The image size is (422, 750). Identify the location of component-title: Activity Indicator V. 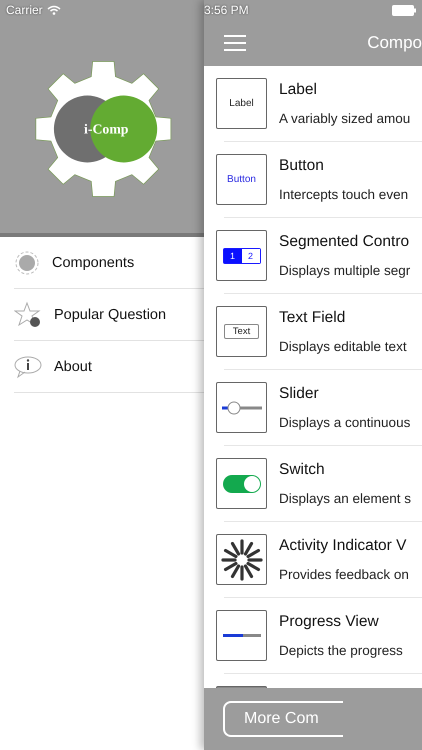
(343, 546).